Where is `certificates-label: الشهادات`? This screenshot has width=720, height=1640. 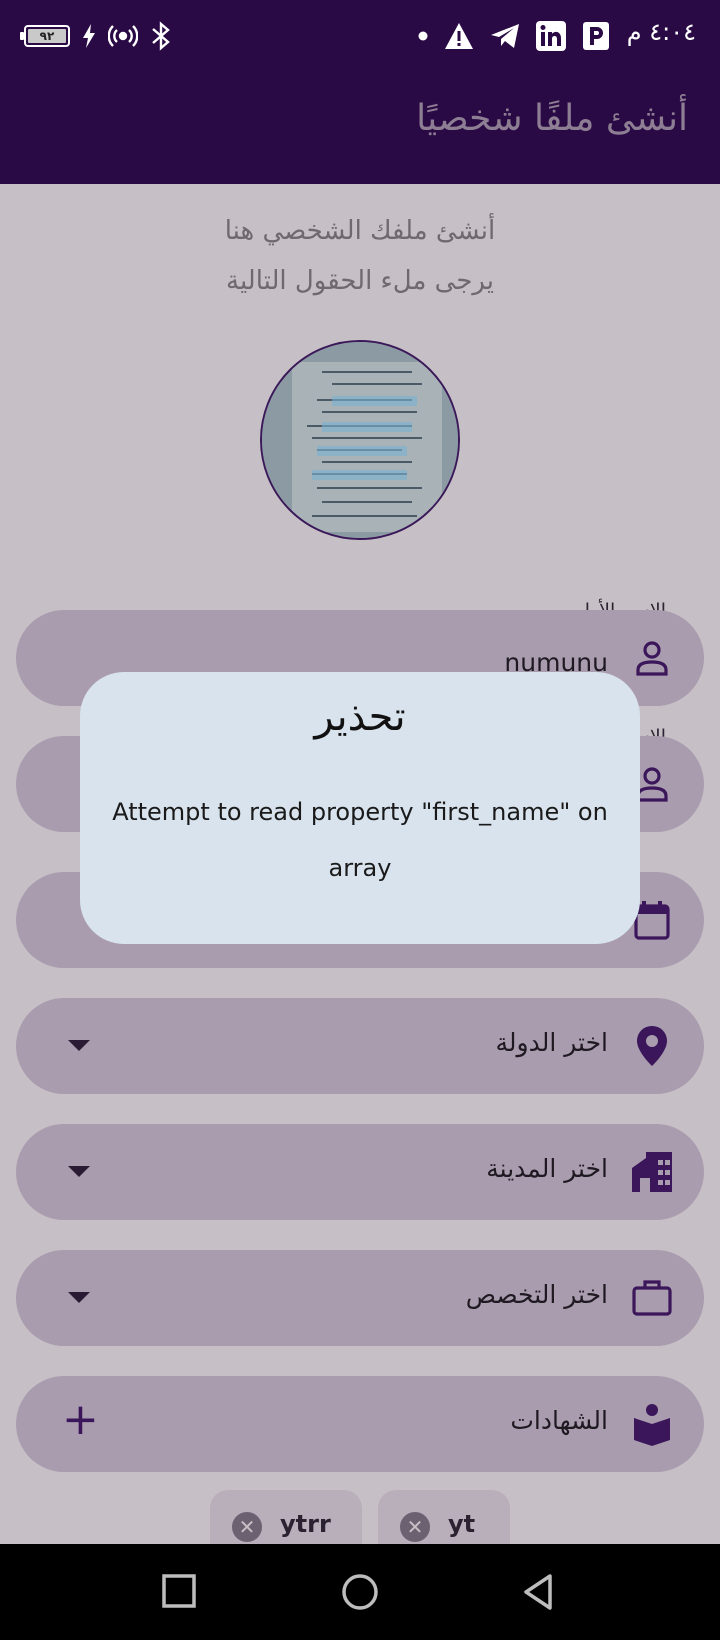
certificates-label: الشهادات is located at coordinates (559, 1420).